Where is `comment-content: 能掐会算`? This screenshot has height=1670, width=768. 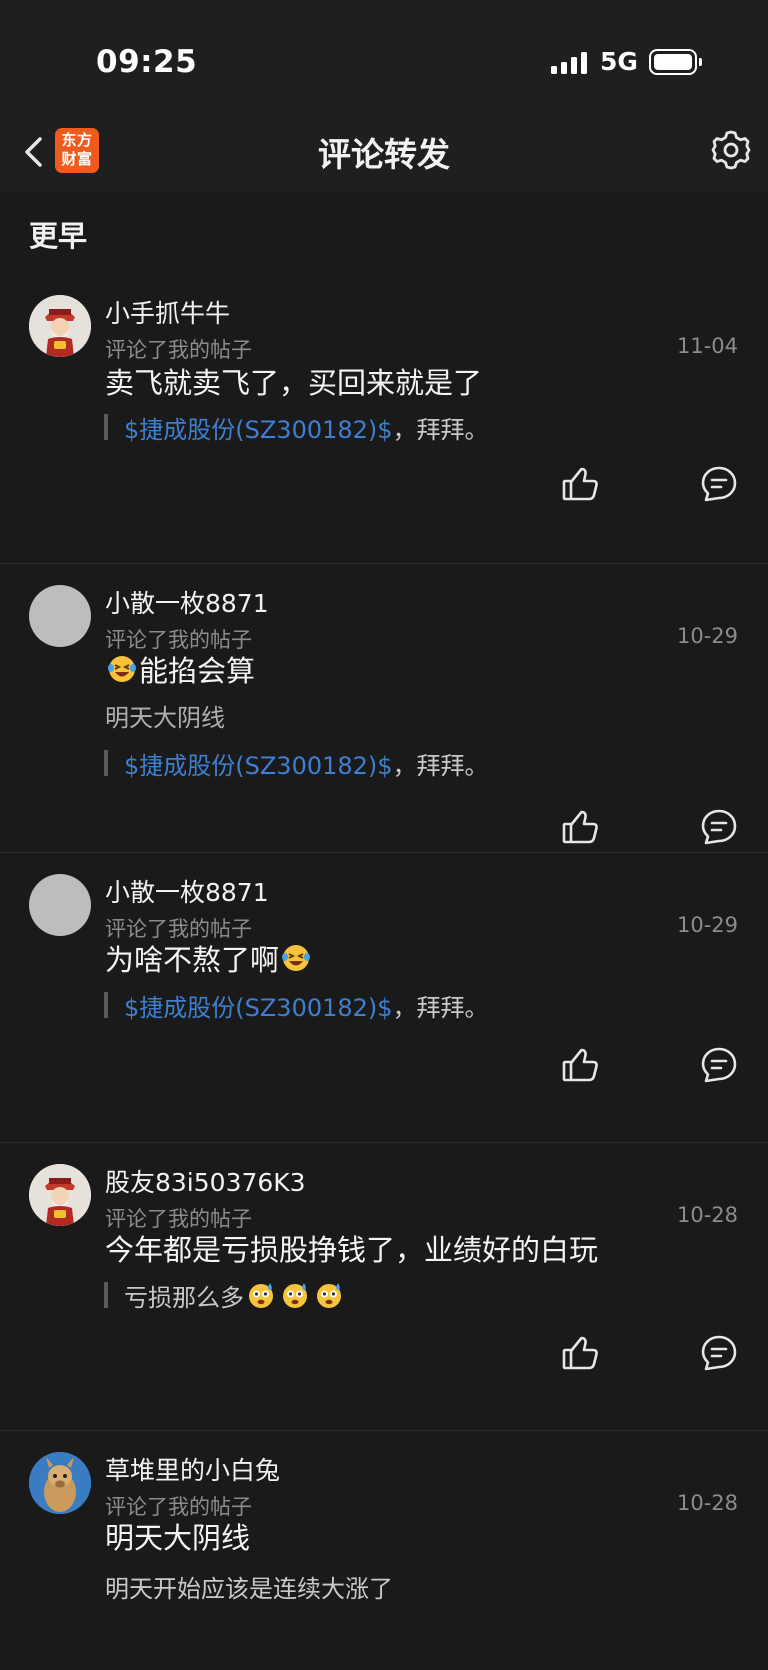
comment-content: 能掐会算 is located at coordinates (180, 669).